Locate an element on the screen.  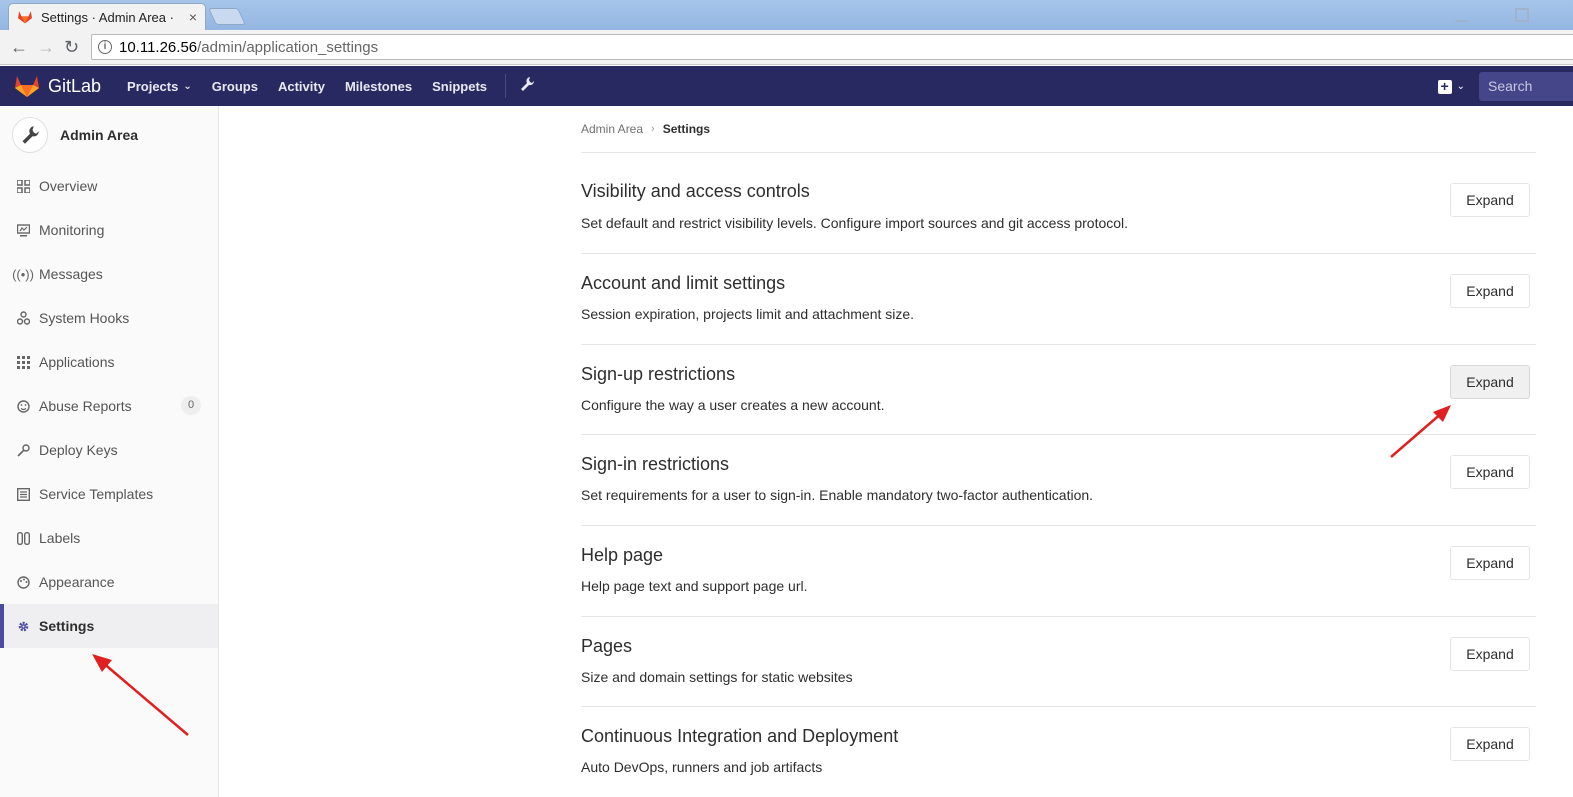
gitlab-brand: GitLab is located at coordinates (74, 86).